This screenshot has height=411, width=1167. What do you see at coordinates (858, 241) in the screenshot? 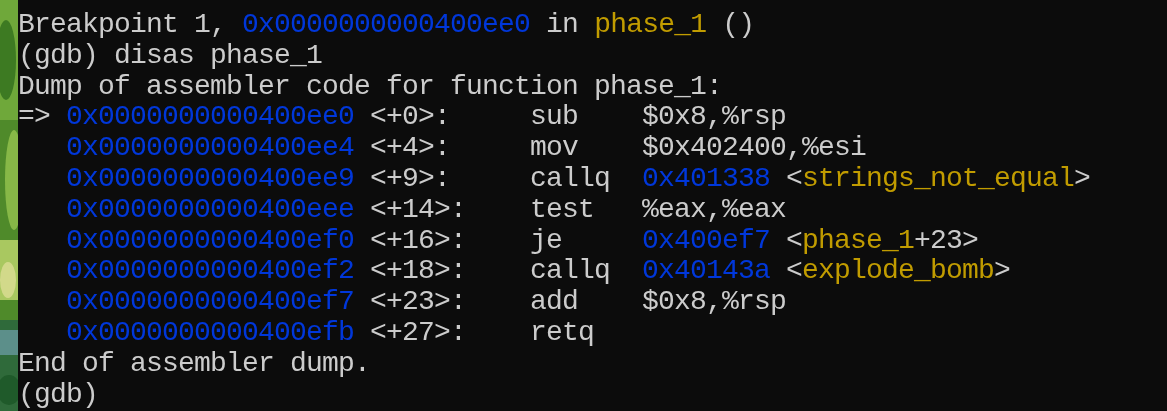
I see `symbol-name: phase_1` at bounding box center [858, 241].